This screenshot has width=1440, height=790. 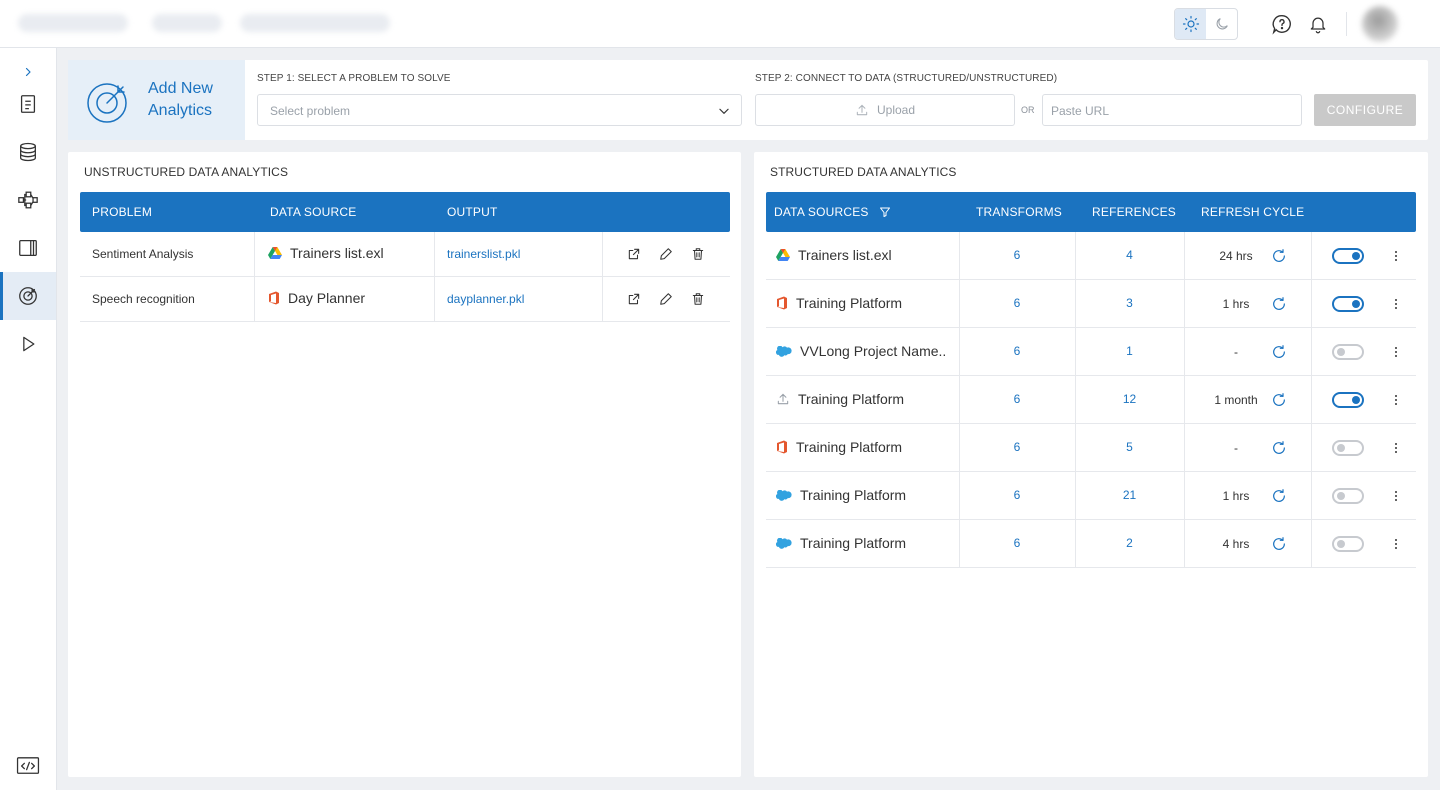 What do you see at coordinates (316, 298) in the screenshot?
I see `data-source: Day Planner` at bounding box center [316, 298].